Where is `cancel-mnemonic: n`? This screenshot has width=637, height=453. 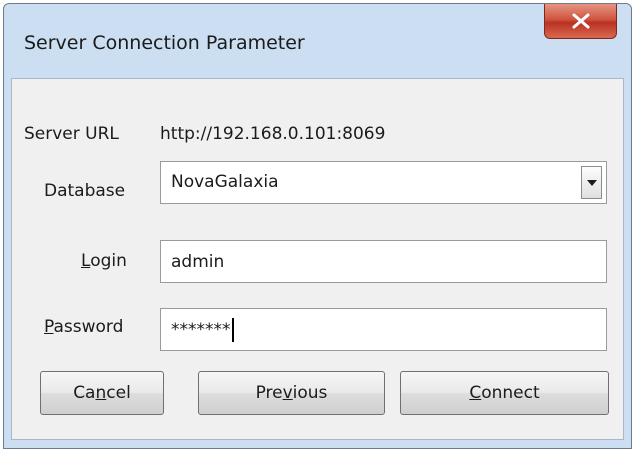
cancel-mnemonic: n is located at coordinates (101, 393).